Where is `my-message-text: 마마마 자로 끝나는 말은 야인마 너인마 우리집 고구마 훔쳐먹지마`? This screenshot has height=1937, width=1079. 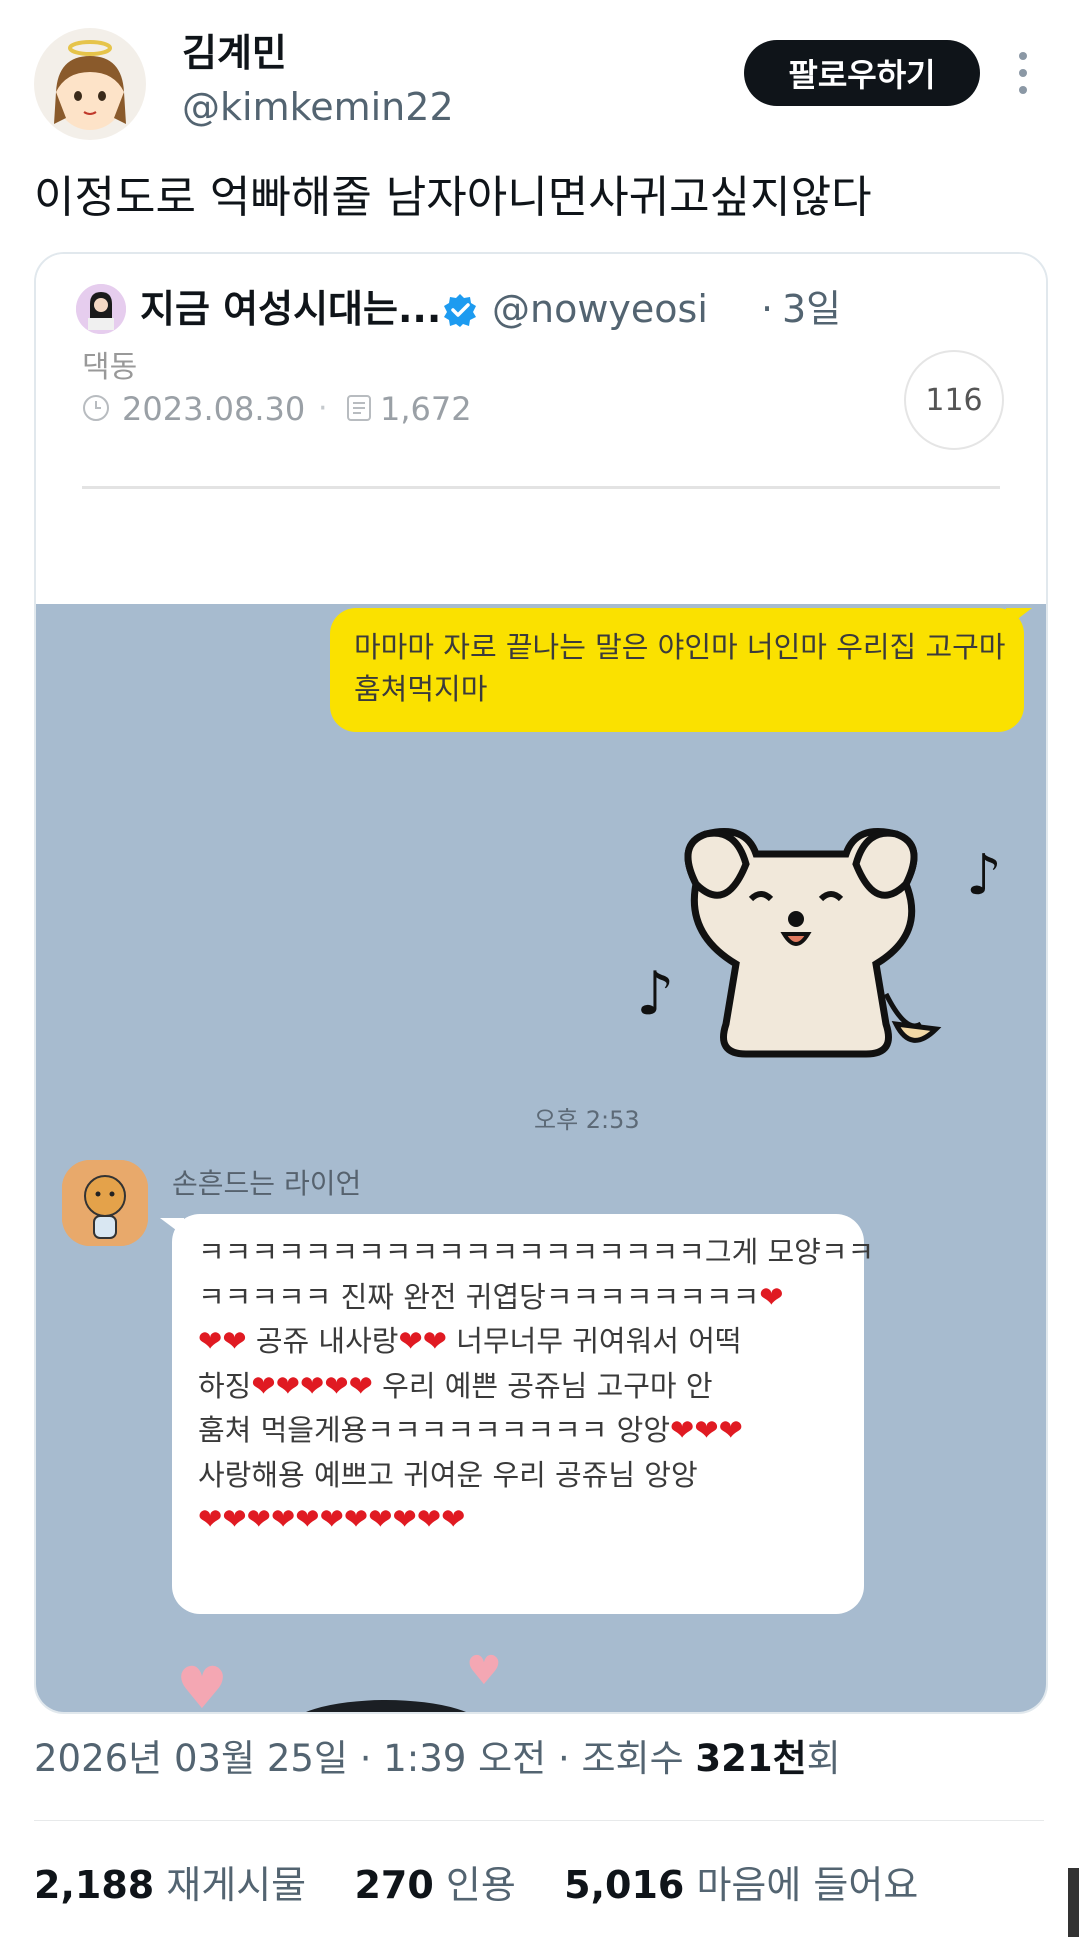 my-message-text: 마마마 자로 끝나는 말은 야인마 너인마 우리집 고구마 훔쳐먹지마 is located at coordinates (680, 668).